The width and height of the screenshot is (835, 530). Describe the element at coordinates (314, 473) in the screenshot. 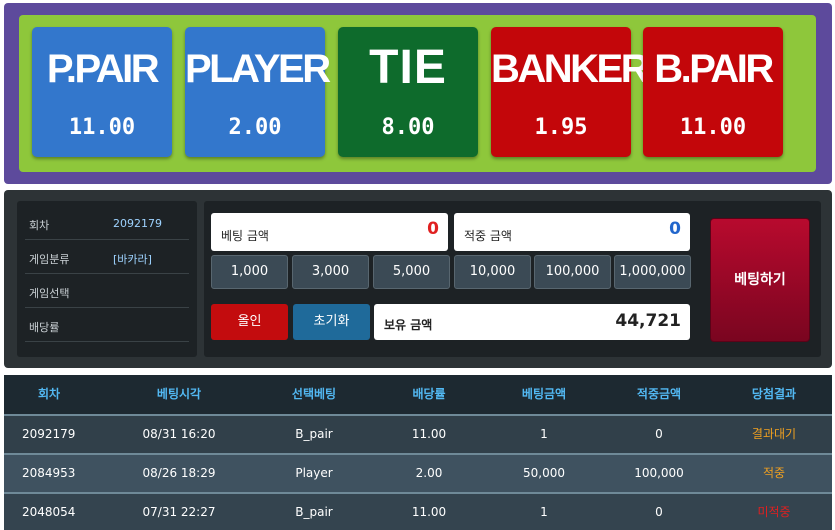

I see `pick-cell: Player` at that location.